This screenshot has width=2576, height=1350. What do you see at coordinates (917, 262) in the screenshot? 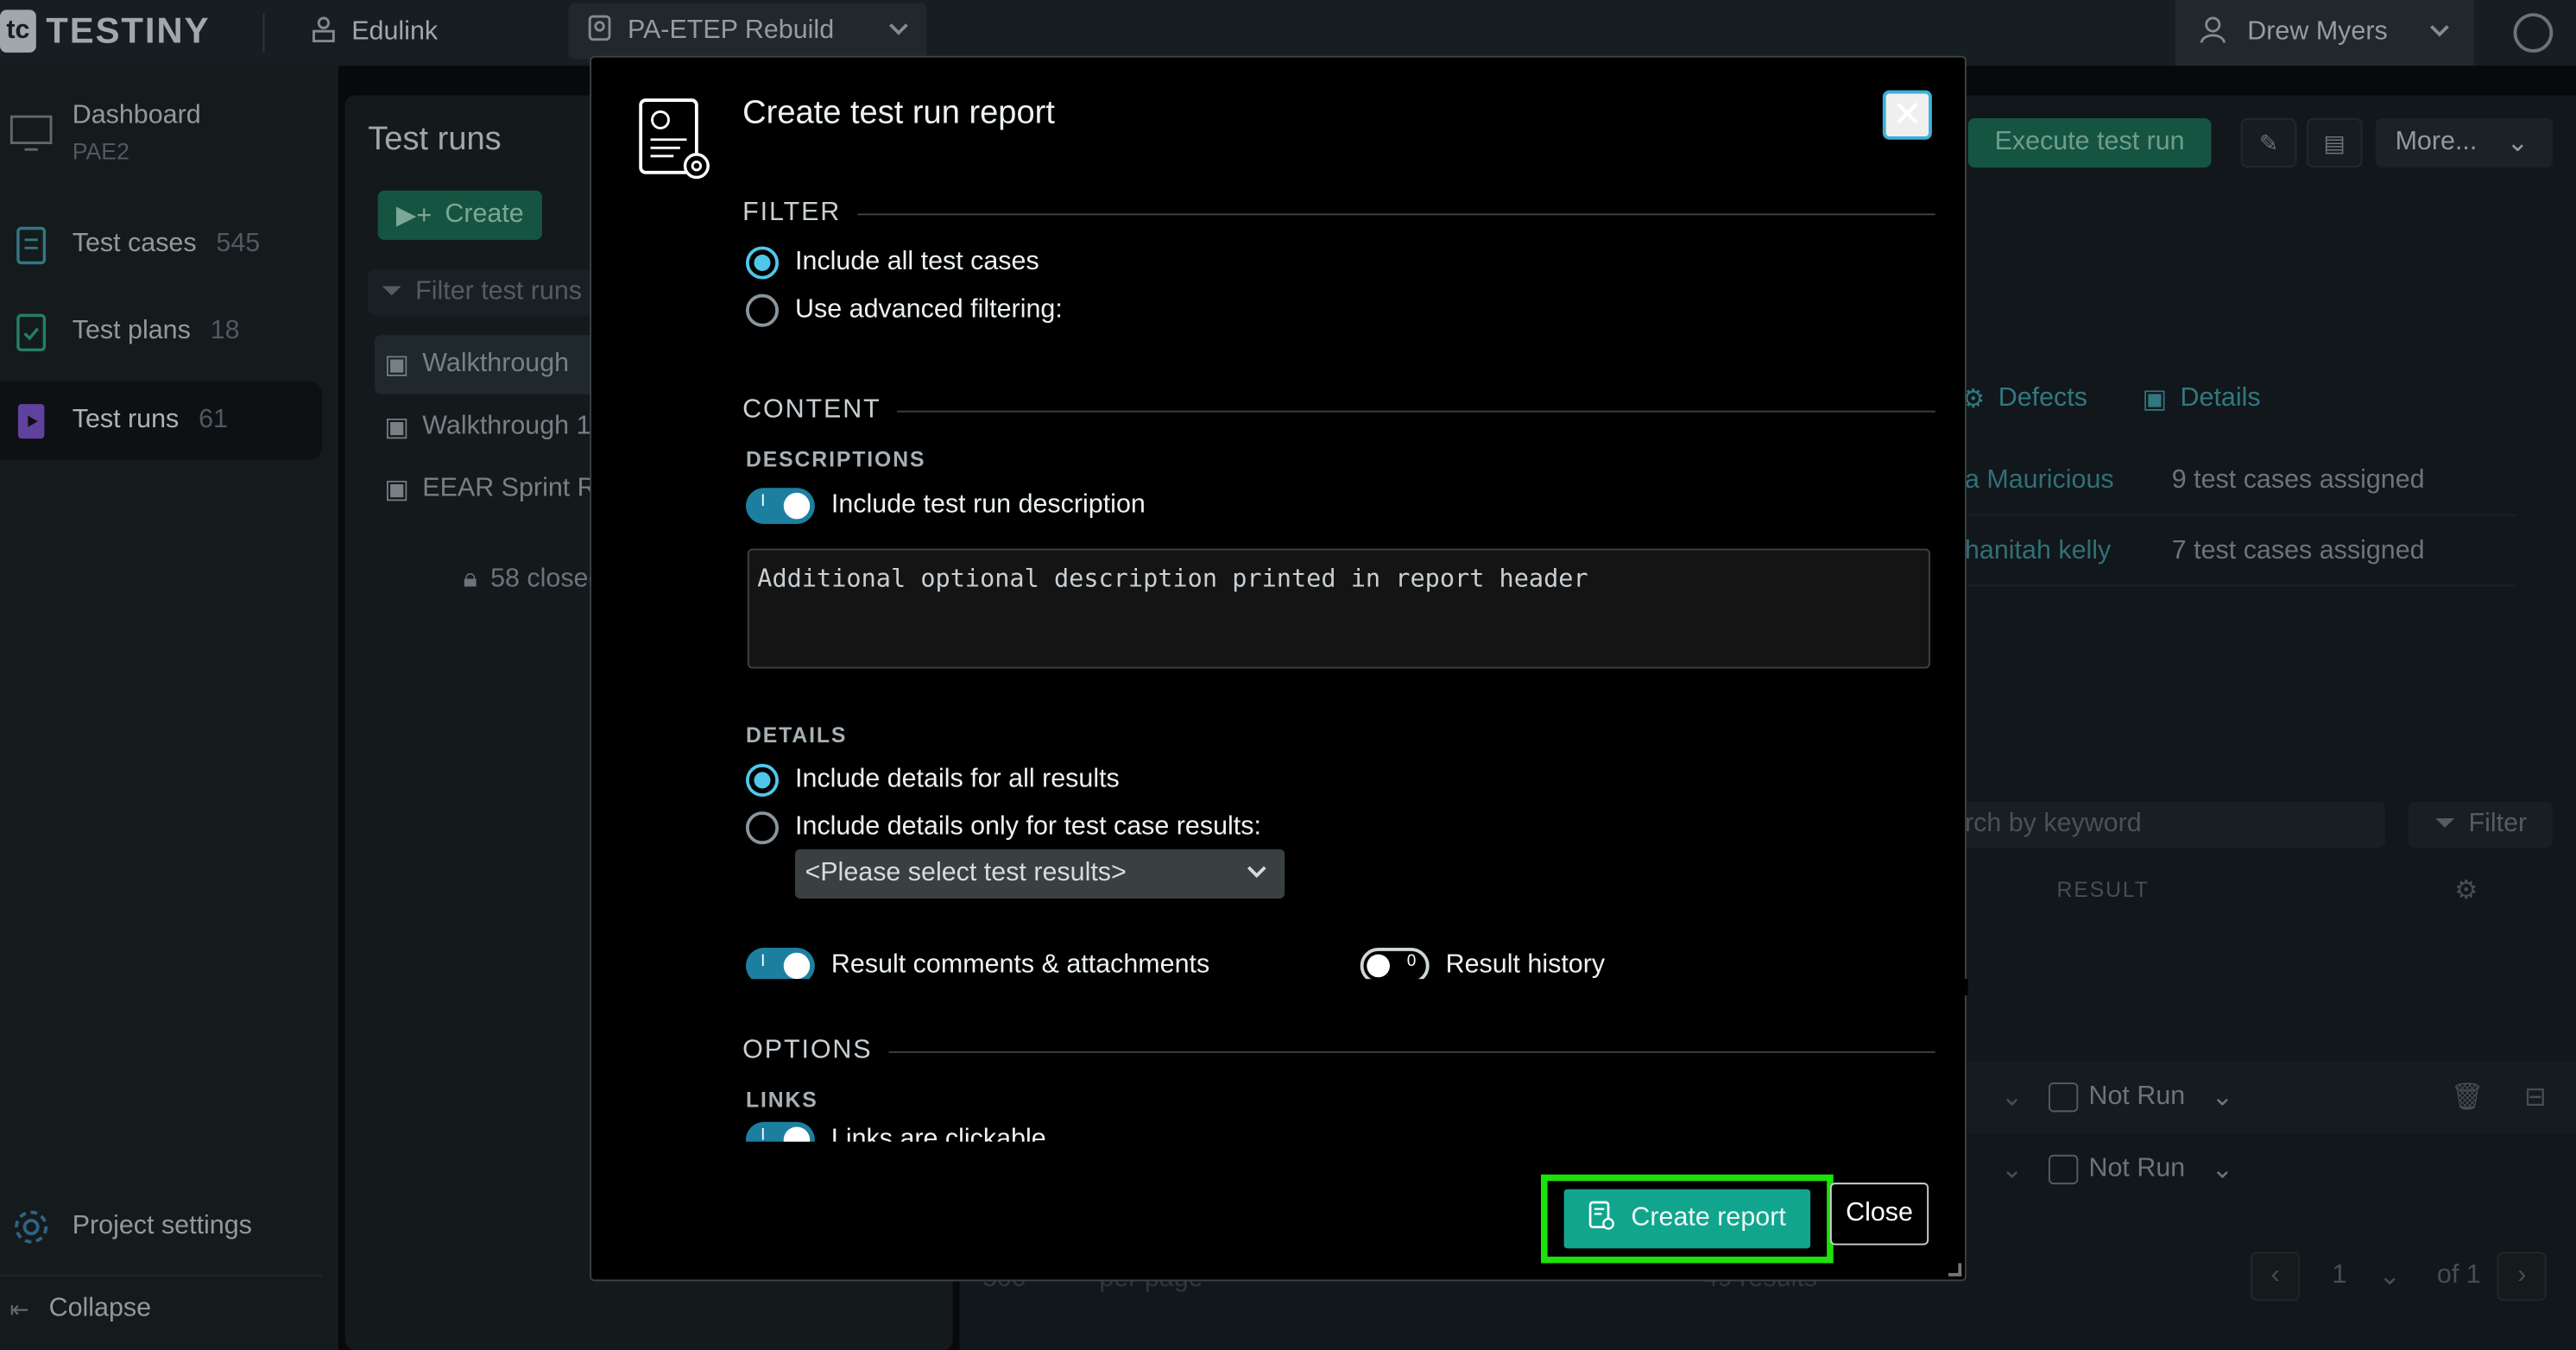
I see `radio-label: Include all test cases` at bounding box center [917, 262].